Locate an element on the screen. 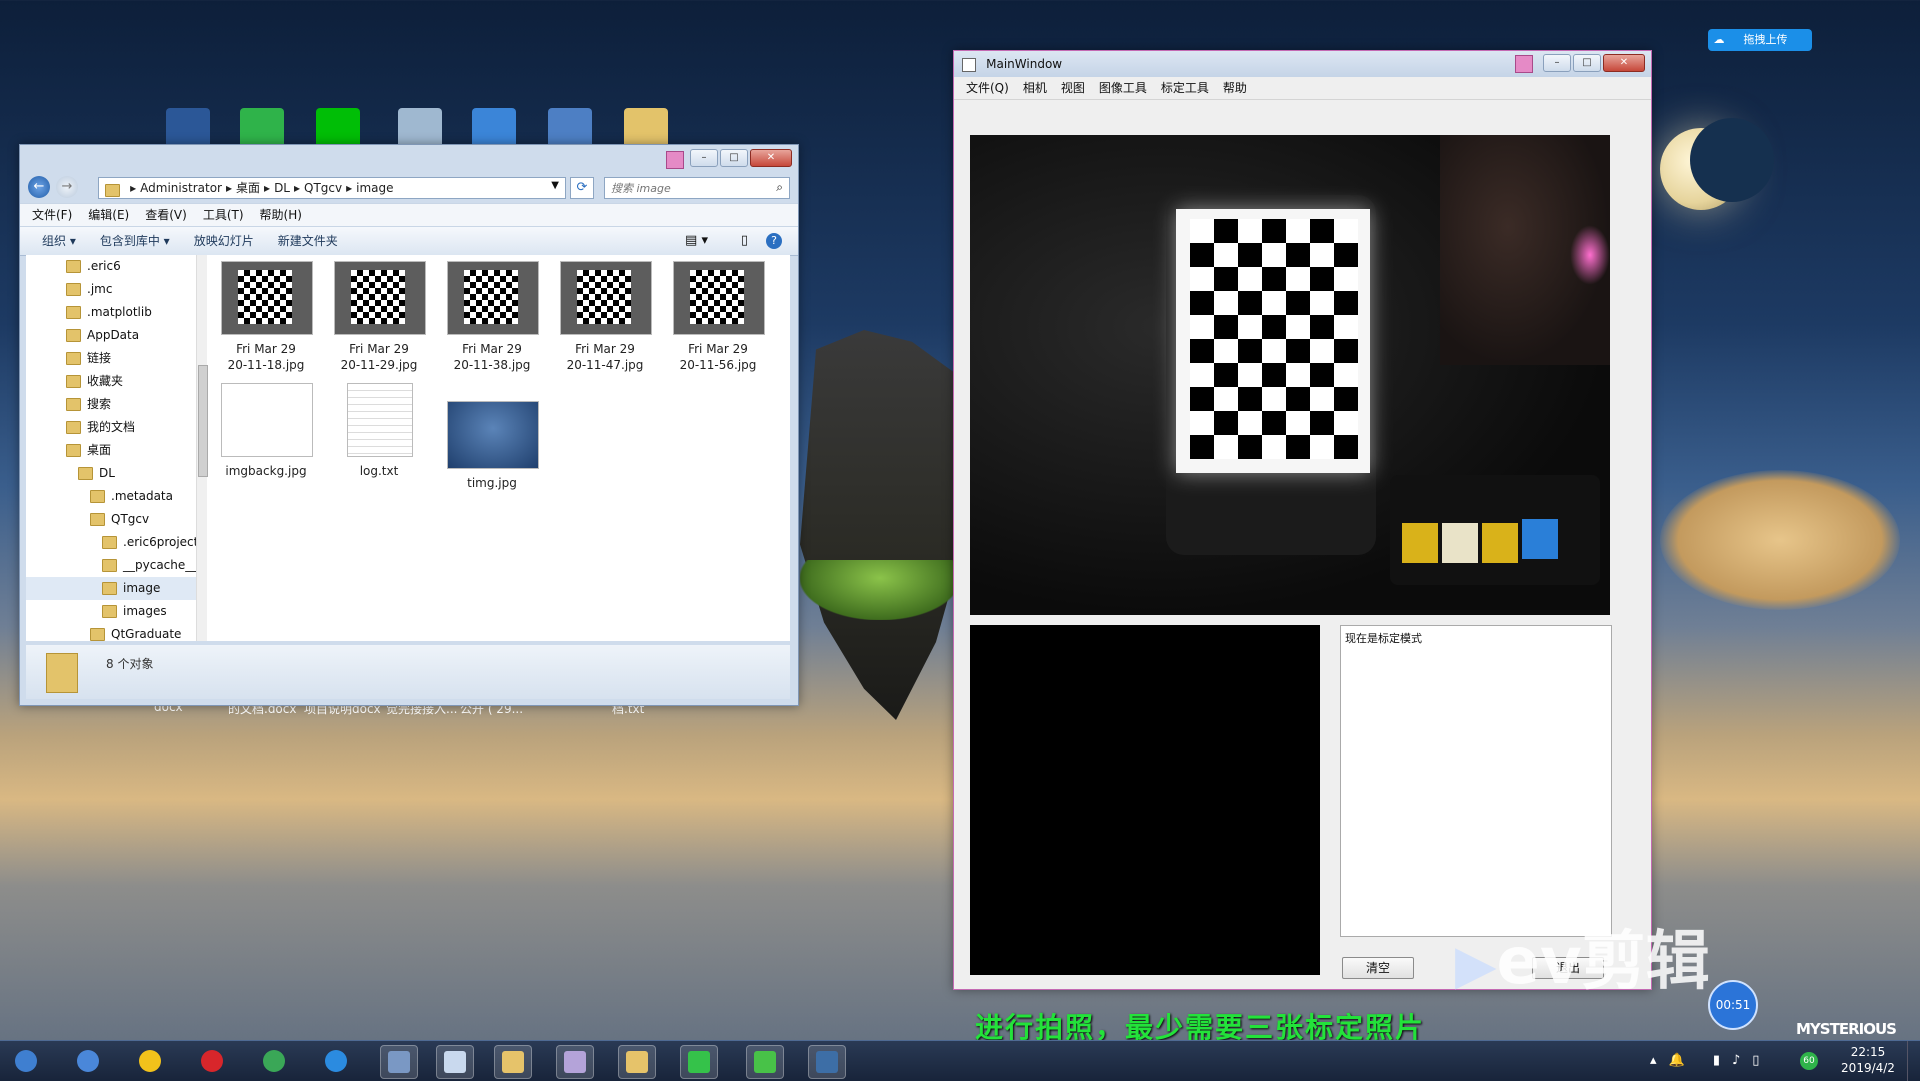 The image size is (1920, 1081). files-icon is located at coordinates (513, 1062).